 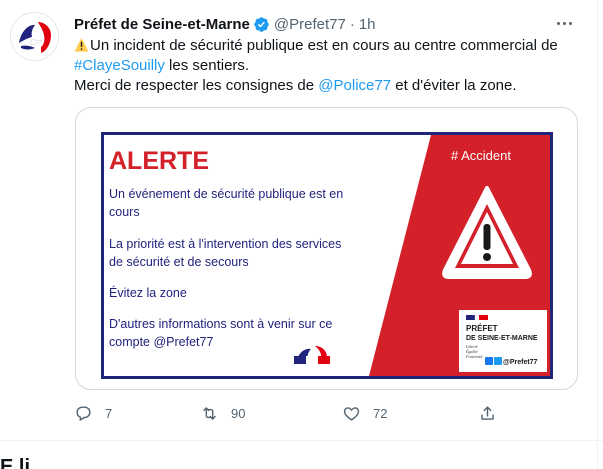 I want to click on accident-tag: # Accident, so click(x=481, y=155).